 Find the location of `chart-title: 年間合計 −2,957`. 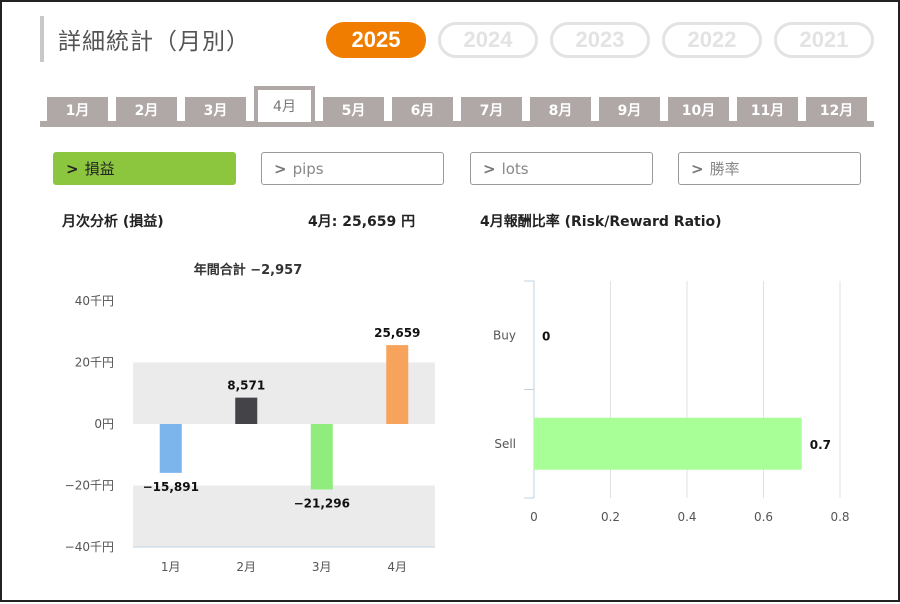

chart-title: 年間合計 −2,957 is located at coordinates (248, 270).